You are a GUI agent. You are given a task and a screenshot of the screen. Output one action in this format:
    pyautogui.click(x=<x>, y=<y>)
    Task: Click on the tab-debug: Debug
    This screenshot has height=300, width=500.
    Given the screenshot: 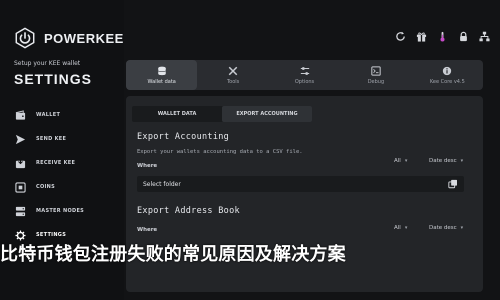 What is the action you would take?
    pyautogui.click(x=375, y=75)
    